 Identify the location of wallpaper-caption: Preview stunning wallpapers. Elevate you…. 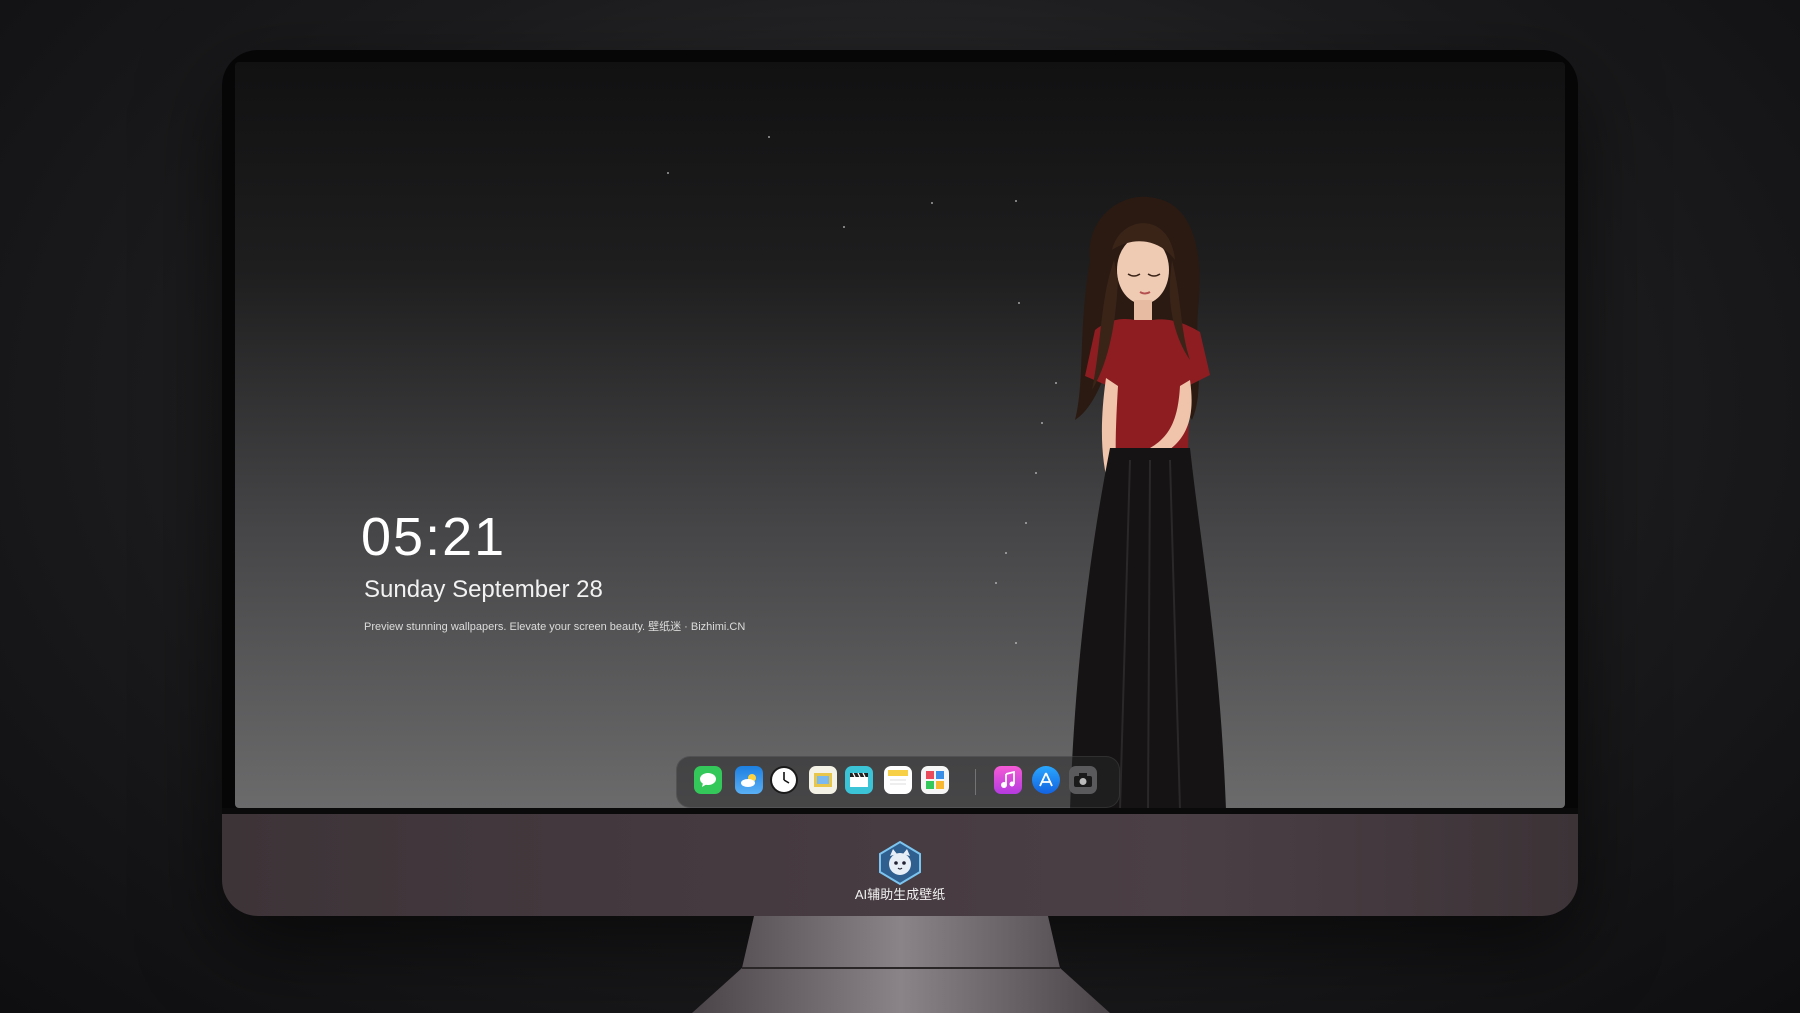
(555, 627).